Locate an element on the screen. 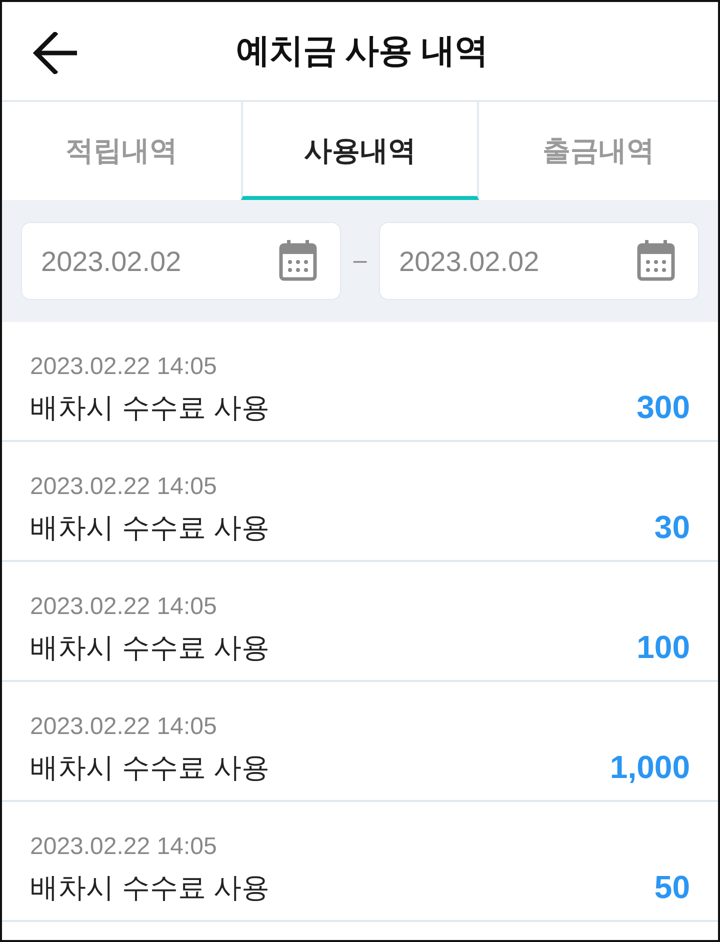 The width and height of the screenshot is (720, 942). entry-amount: 300 is located at coordinates (663, 407).